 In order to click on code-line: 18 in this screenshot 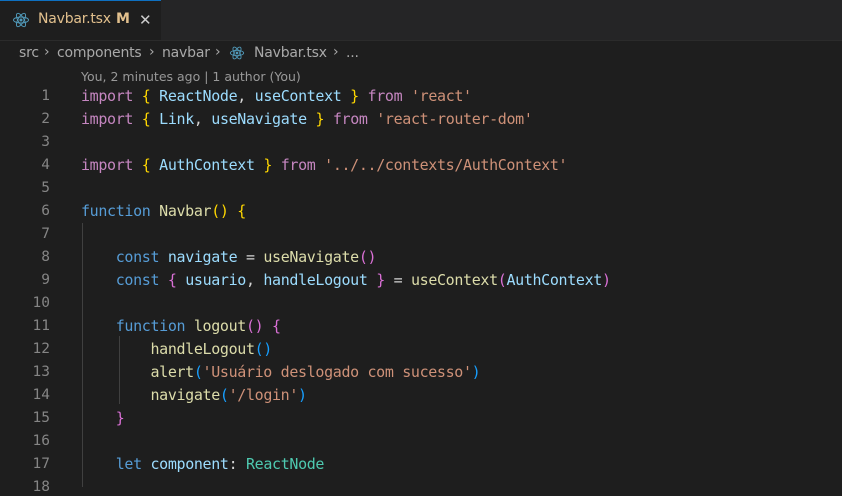, I will do `click(421, 486)`.